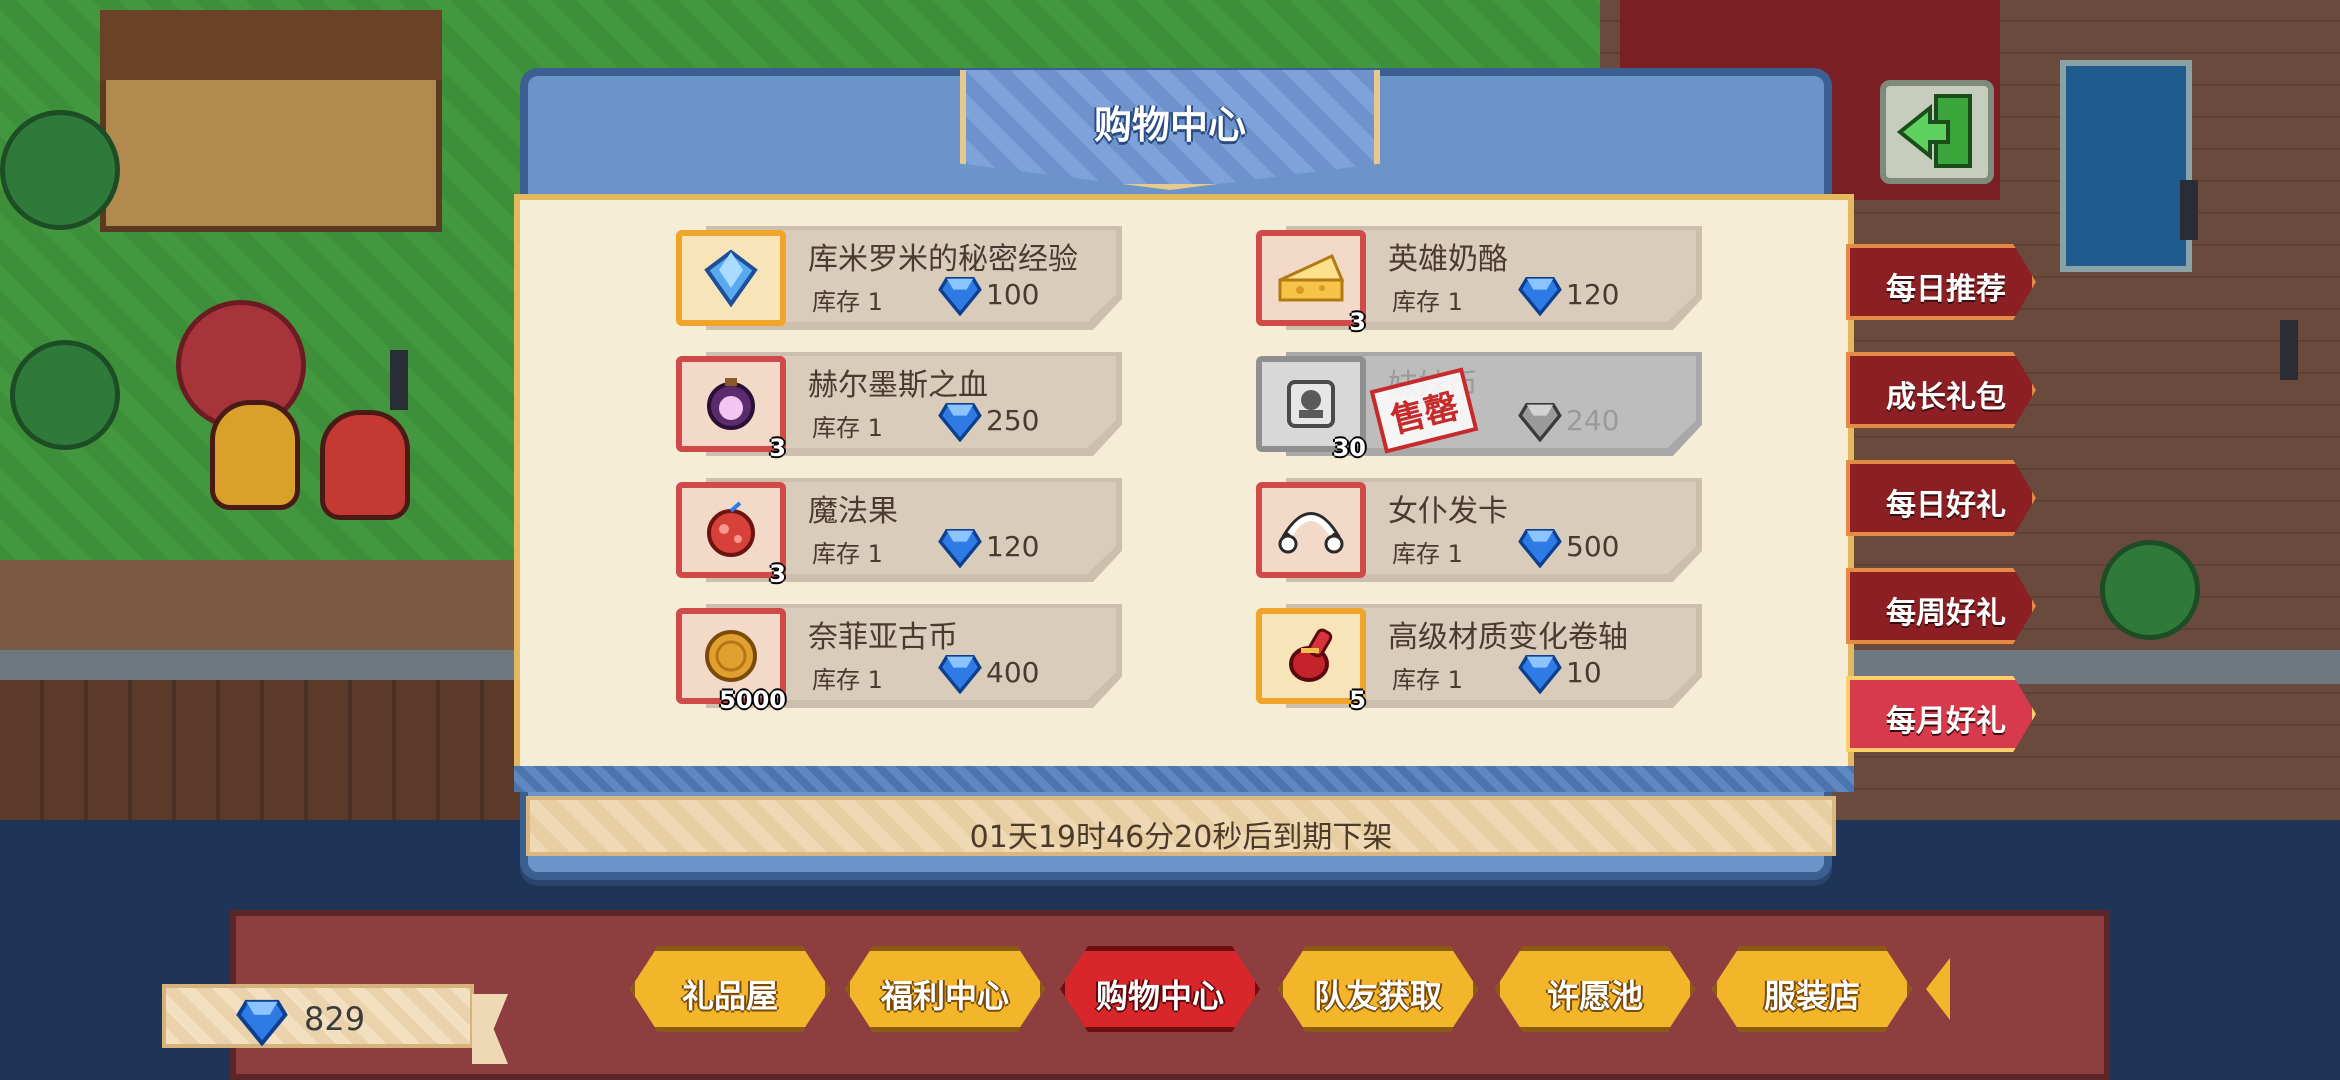  What do you see at coordinates (1946, 721) in the screenshot?
I see `side-tab-label: 每月好礼` at bounding box center [1946, 721].